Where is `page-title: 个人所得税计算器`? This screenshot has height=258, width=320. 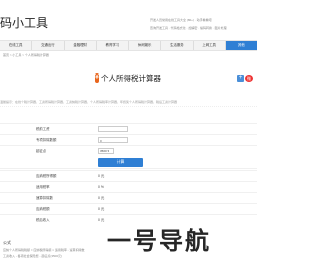
page-title: 个人所得税计算器 is located at coordinates (131, 78).